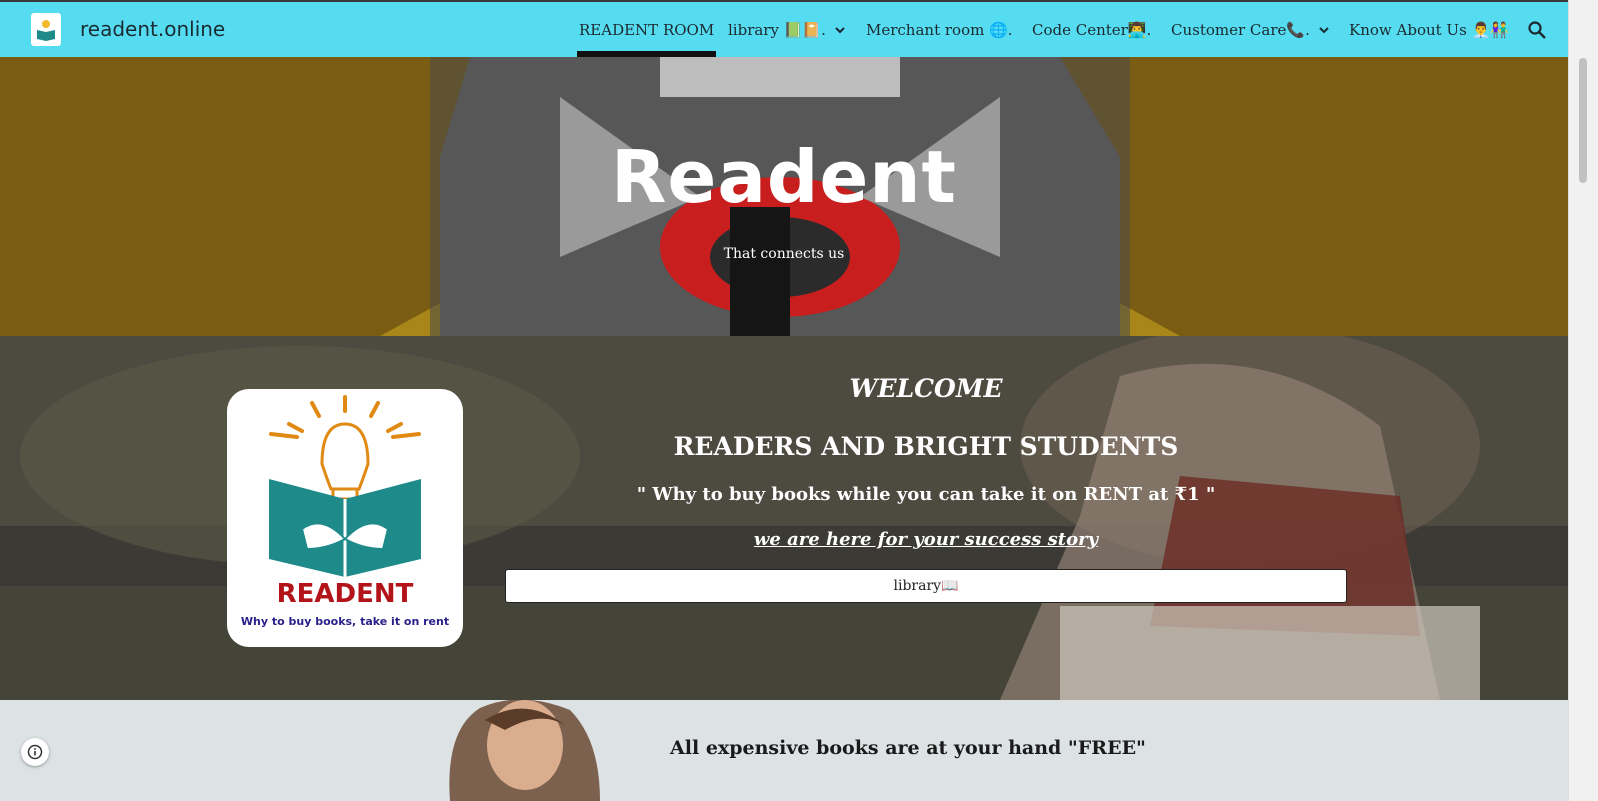 This screenshot has width=1598, height=801. I want to click on nav-know-about-us: Know About Us 👨‍💼👫, so click(1429, 29).